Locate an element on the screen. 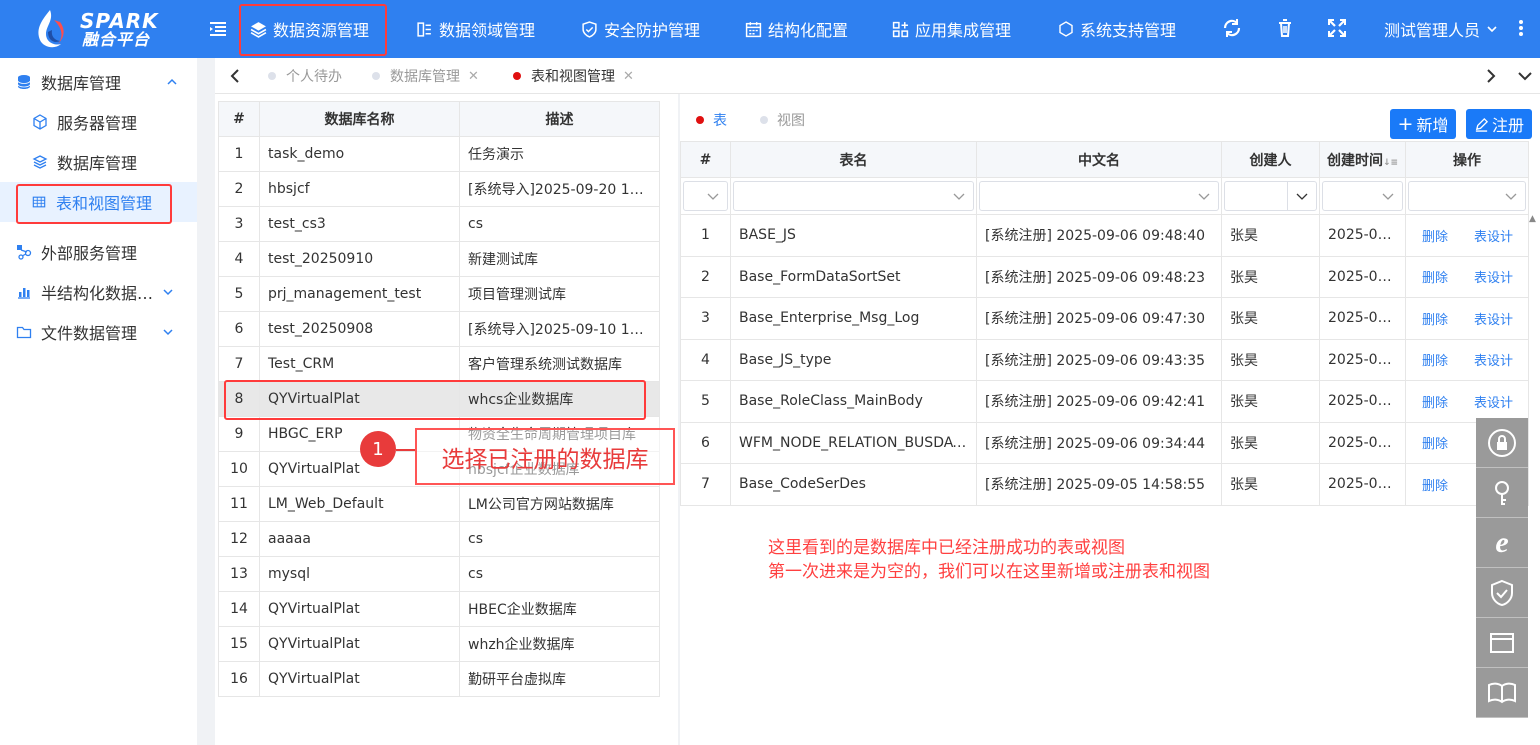 This screenshot has height=745, width=1540. table-row: 1 task_demo 任务演示 is located at coordinates (439, 154).